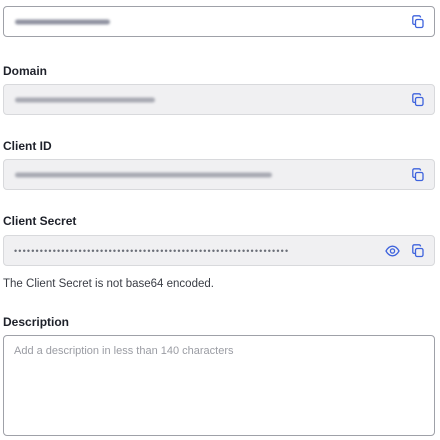 The height and width of the screenshot is (440, 440). I want to click on client-id-label: Client ID, so click(27, 146).